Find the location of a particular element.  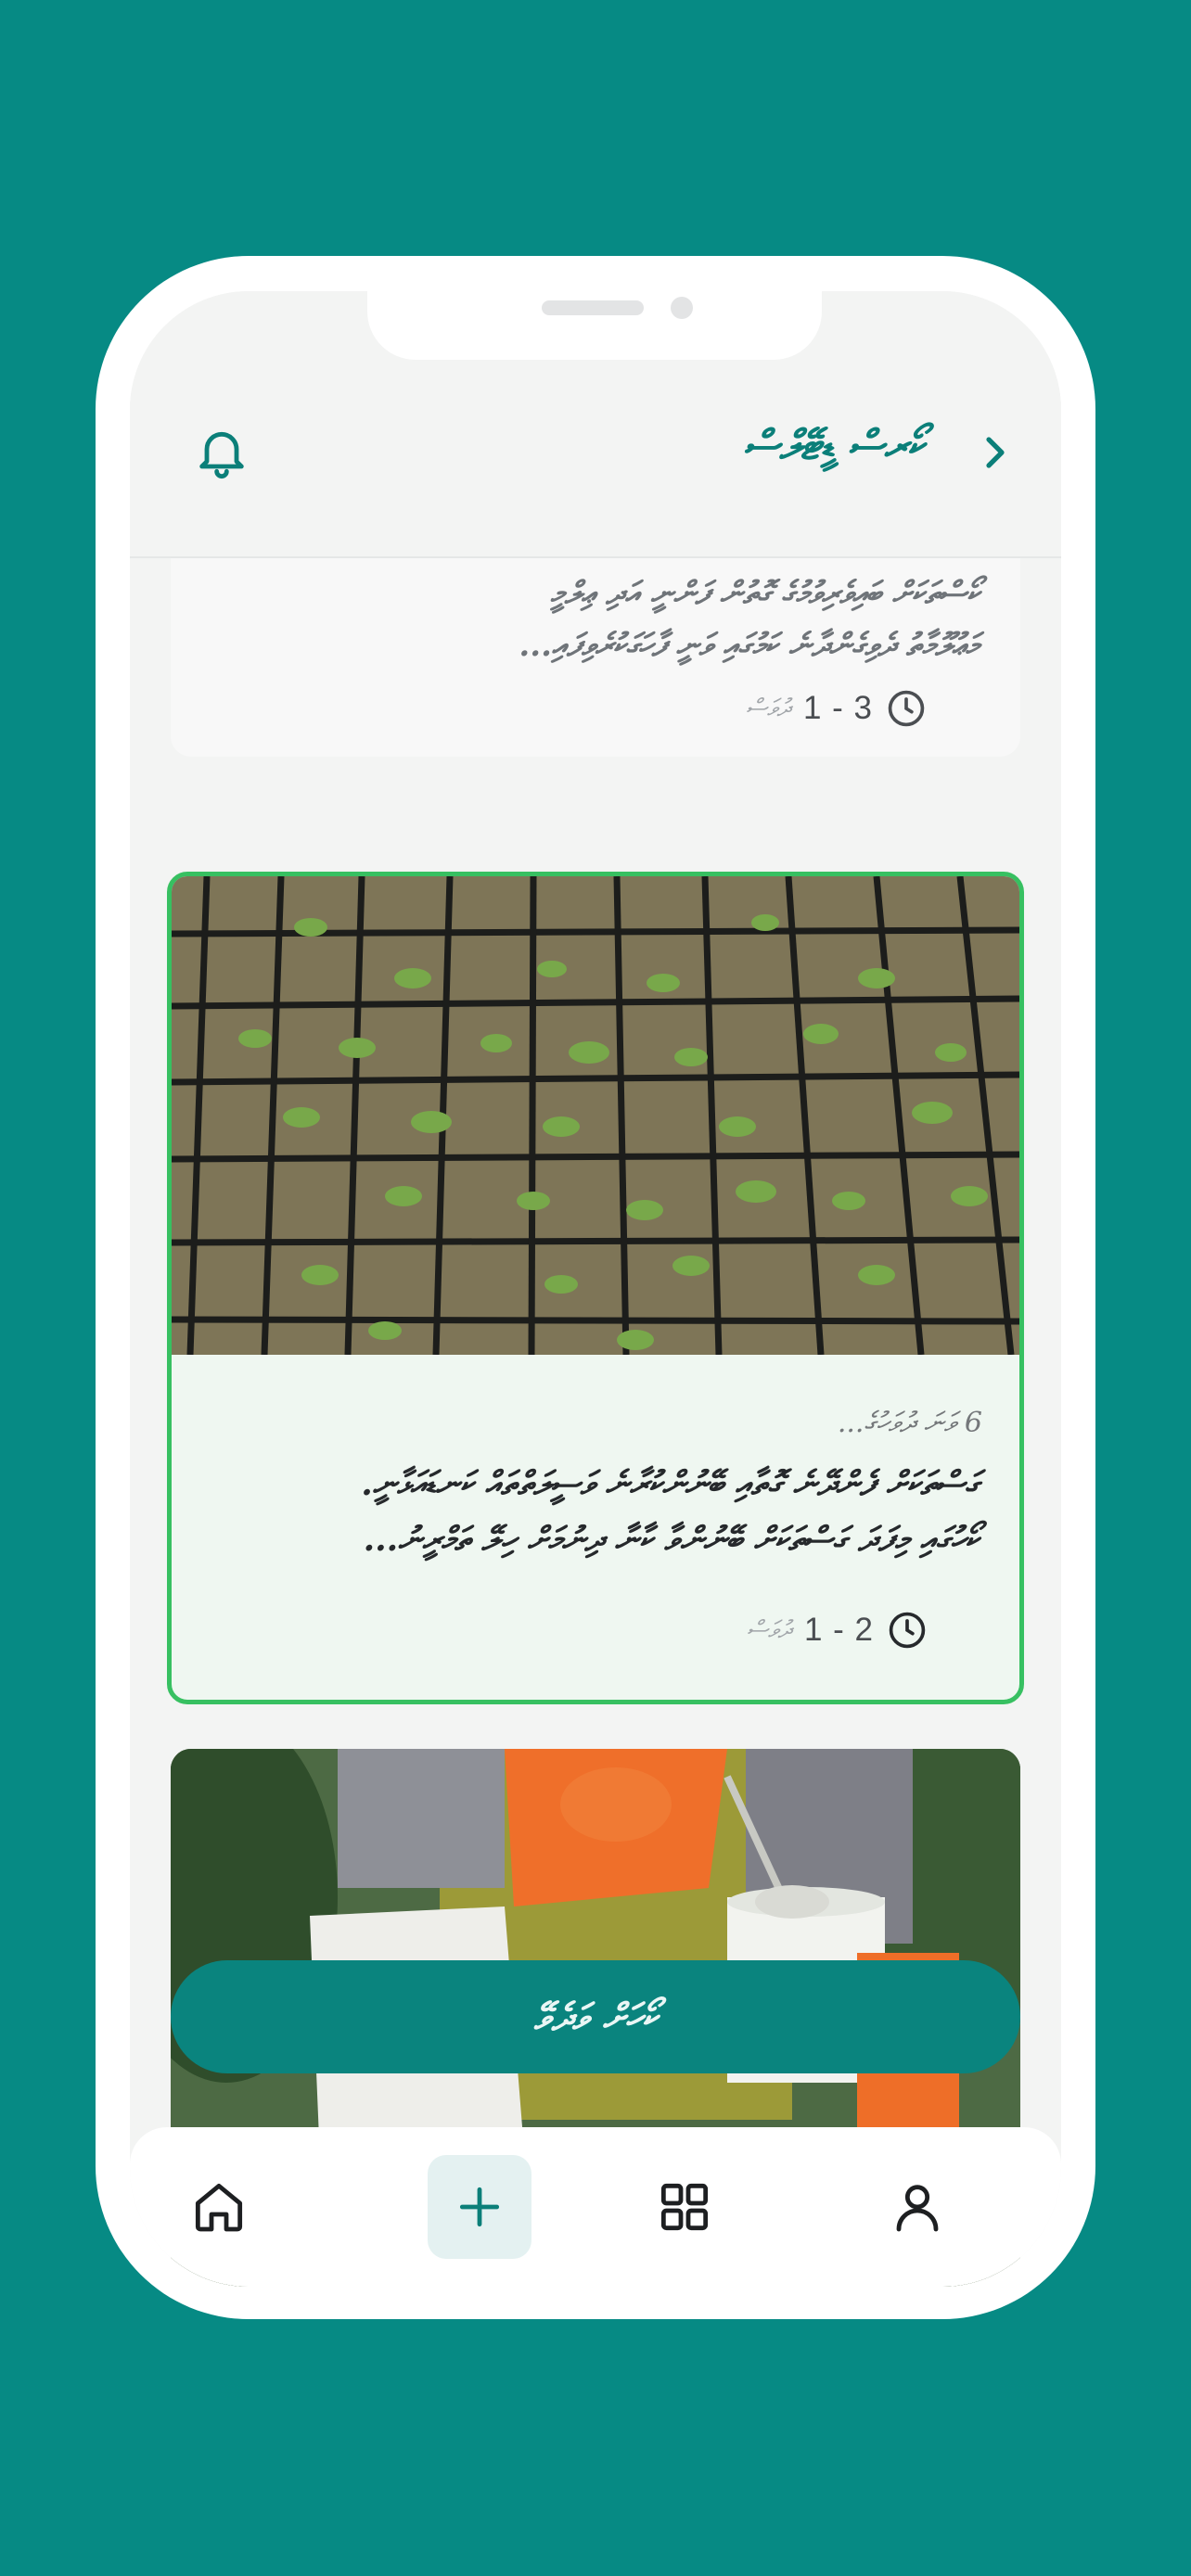

camera is located at coordinates (682, 308).